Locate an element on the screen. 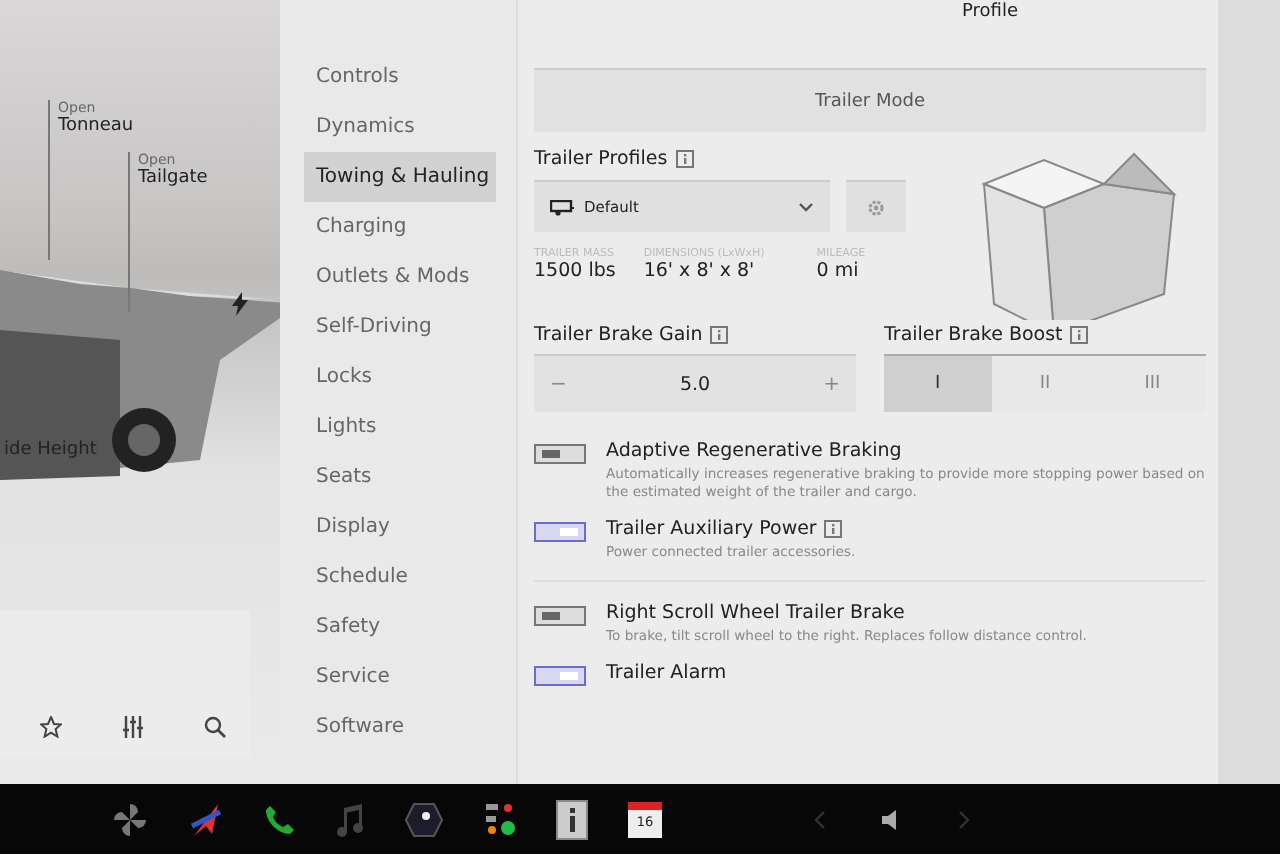 The image size is (1280, 854). brake-gain-value: 5.0 is located at coordinates (695, 384).